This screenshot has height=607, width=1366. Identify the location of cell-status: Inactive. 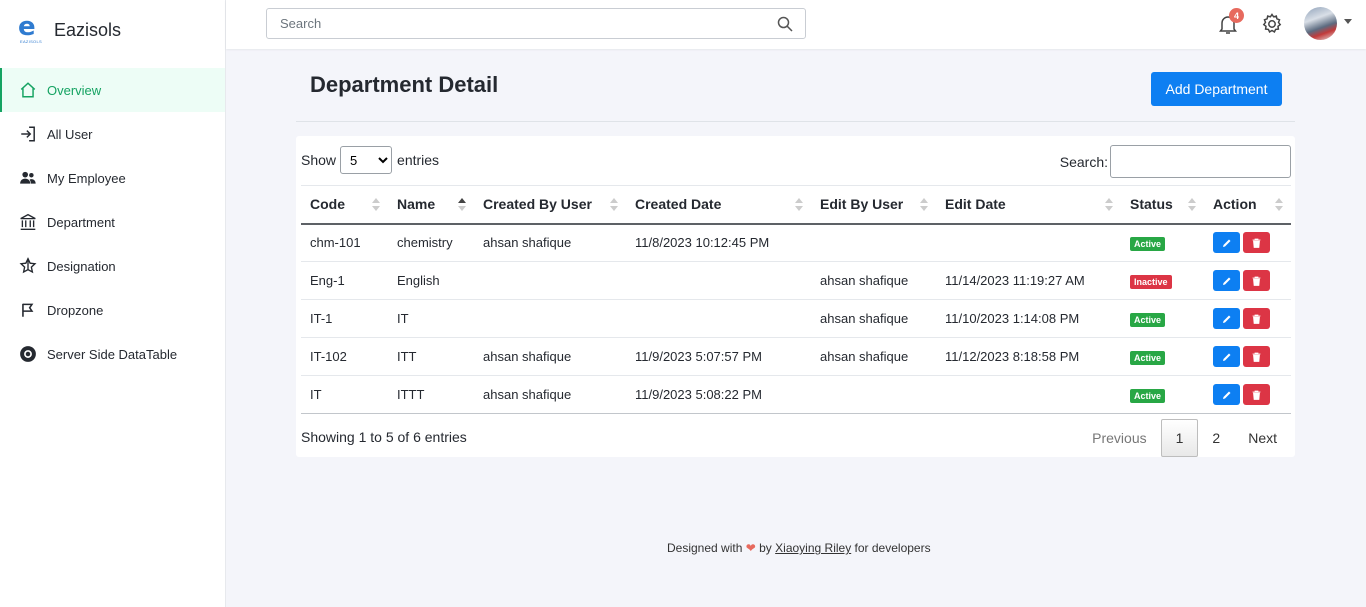
(1162, 280).